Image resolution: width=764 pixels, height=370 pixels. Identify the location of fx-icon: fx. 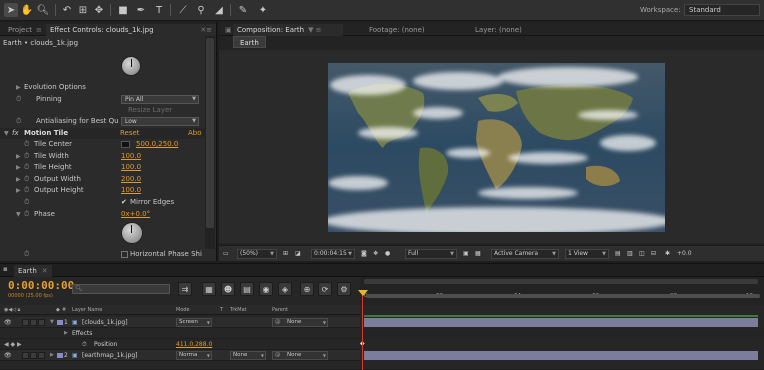
(15, 133).